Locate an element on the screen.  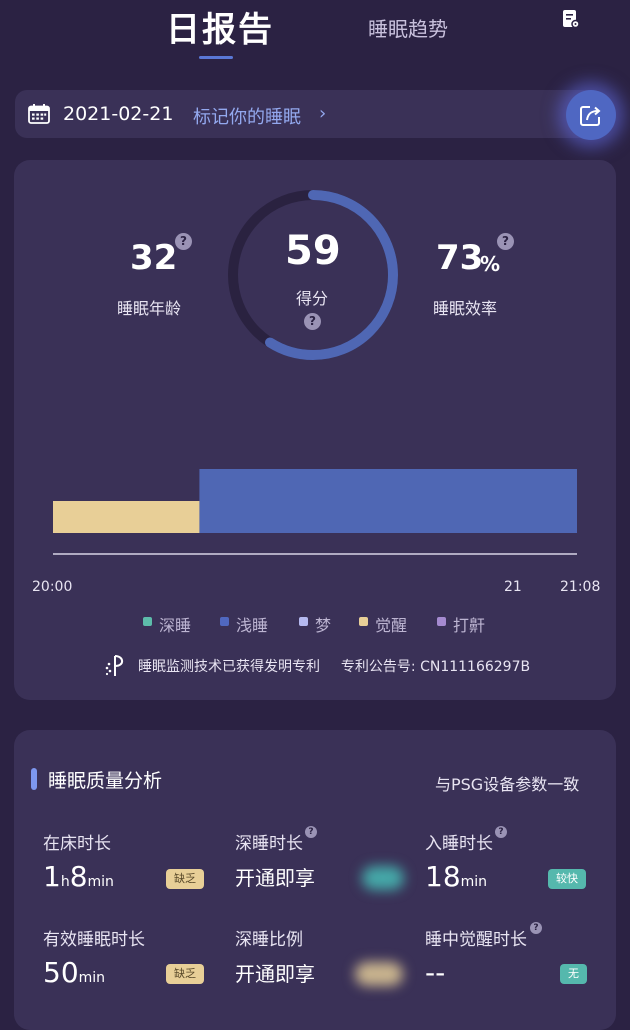
deep-sleep-duration-help-icon: ? is located at coordinates (311, 832).